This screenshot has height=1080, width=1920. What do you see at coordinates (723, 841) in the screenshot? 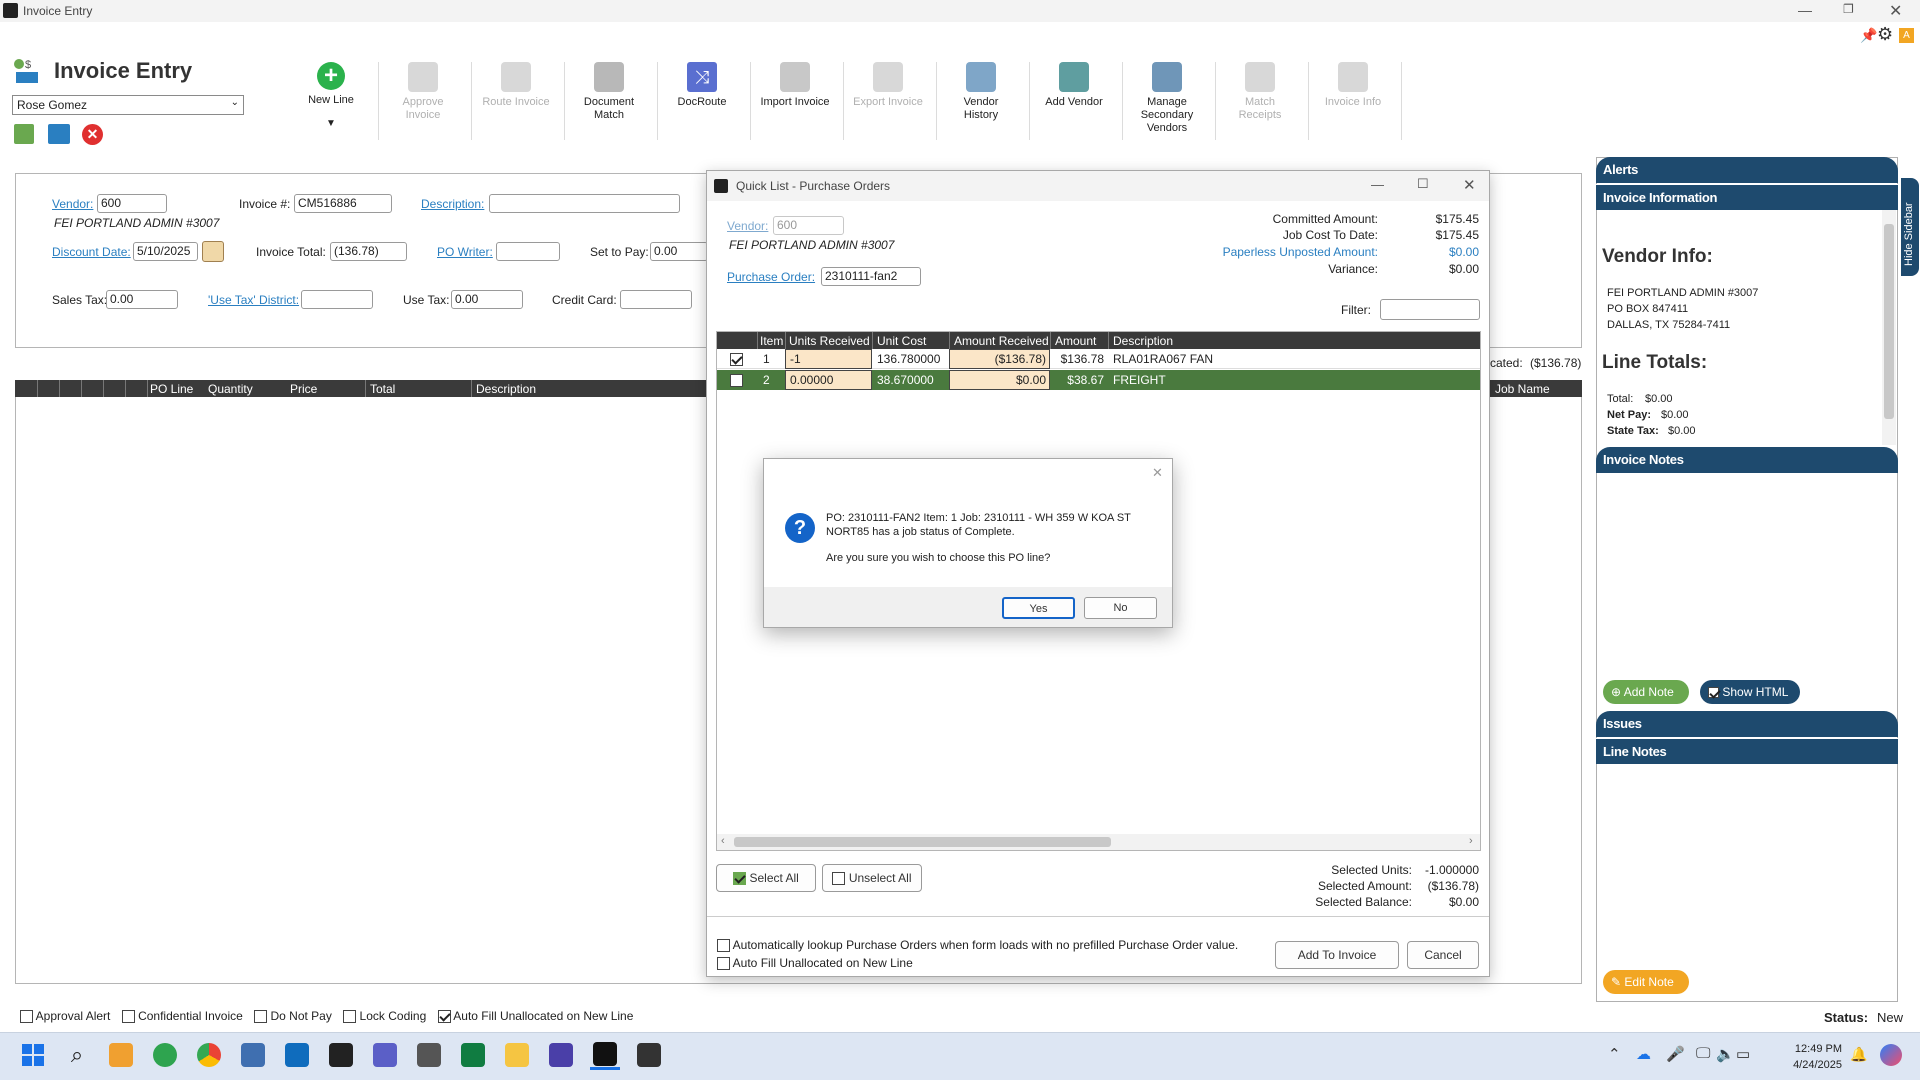
I see `chevron-left-icon: ‹` at bounding box center [723, 841].